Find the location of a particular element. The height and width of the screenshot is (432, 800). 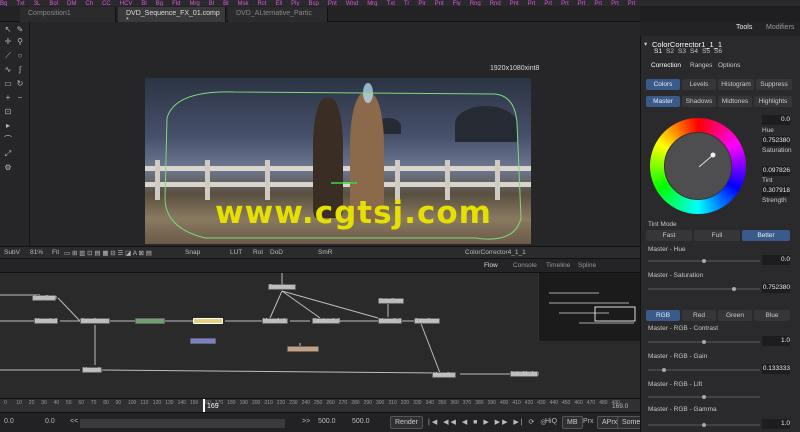

time-tick-label: 180 is located at coordinates (231, 403).